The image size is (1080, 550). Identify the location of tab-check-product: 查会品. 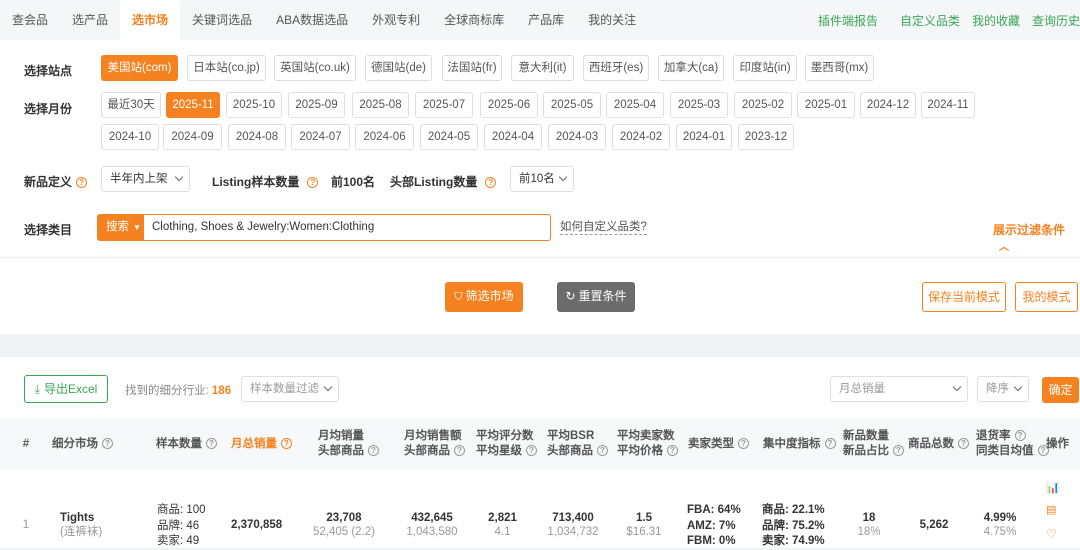
(30, 20).